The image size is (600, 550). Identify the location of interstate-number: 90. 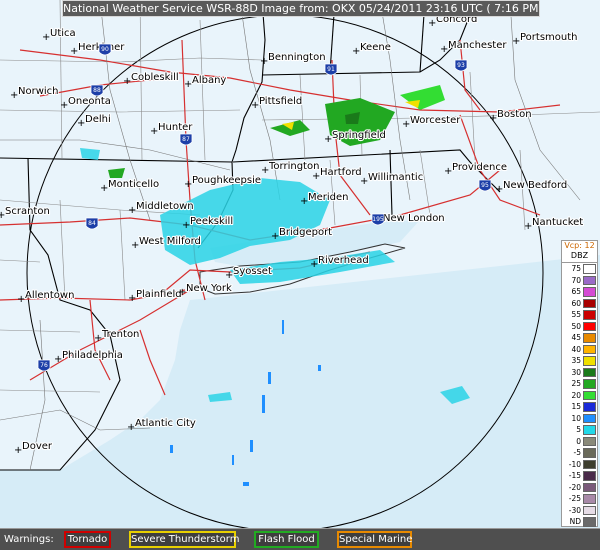
(105, 49).